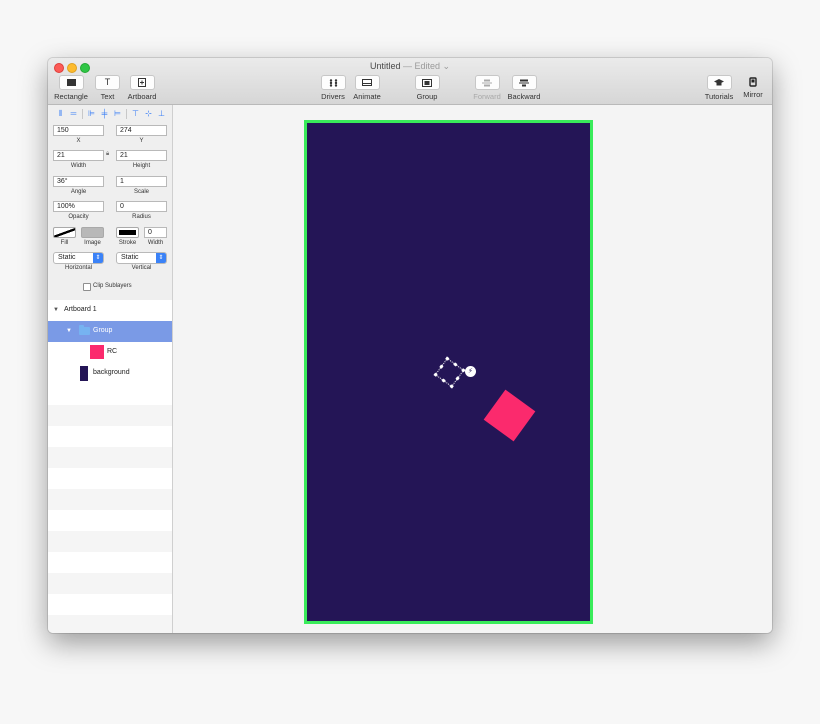  I want to click on height-field: 21, so click(141, 155).